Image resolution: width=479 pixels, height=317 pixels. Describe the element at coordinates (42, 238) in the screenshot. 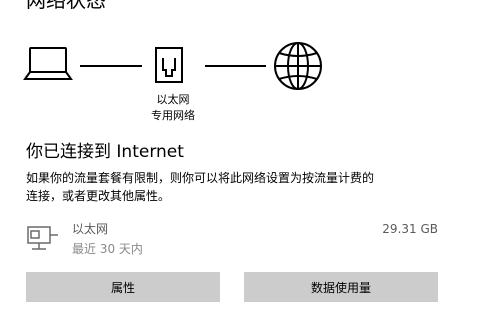

I see `ethernet-adapter-icon` at that location.